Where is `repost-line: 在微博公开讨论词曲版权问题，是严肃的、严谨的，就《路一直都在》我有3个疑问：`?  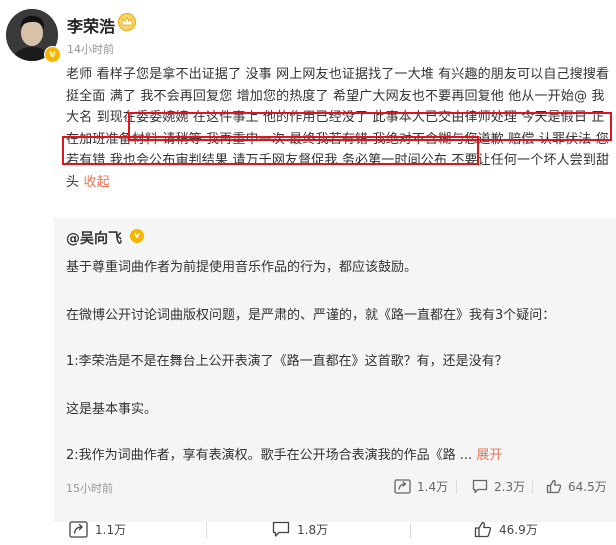 repost-line: 在微博公开讨论词曲版权问题，是严肃的、严谨的，就《路一直都在》我有3个疑问： is located at coordinates (311, 315).